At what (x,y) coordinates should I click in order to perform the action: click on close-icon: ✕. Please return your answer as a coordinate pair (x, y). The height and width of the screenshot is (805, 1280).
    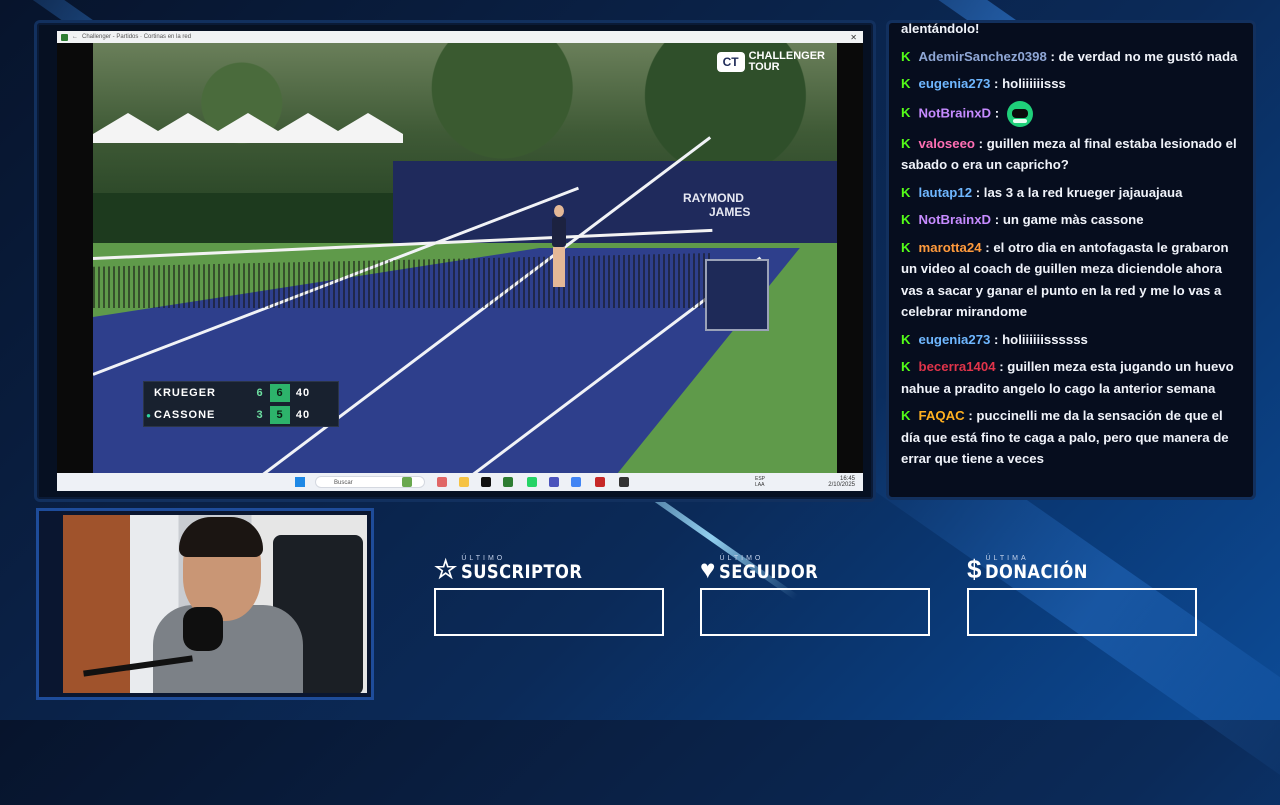
    Looking at the image, I should click on (853, 37).